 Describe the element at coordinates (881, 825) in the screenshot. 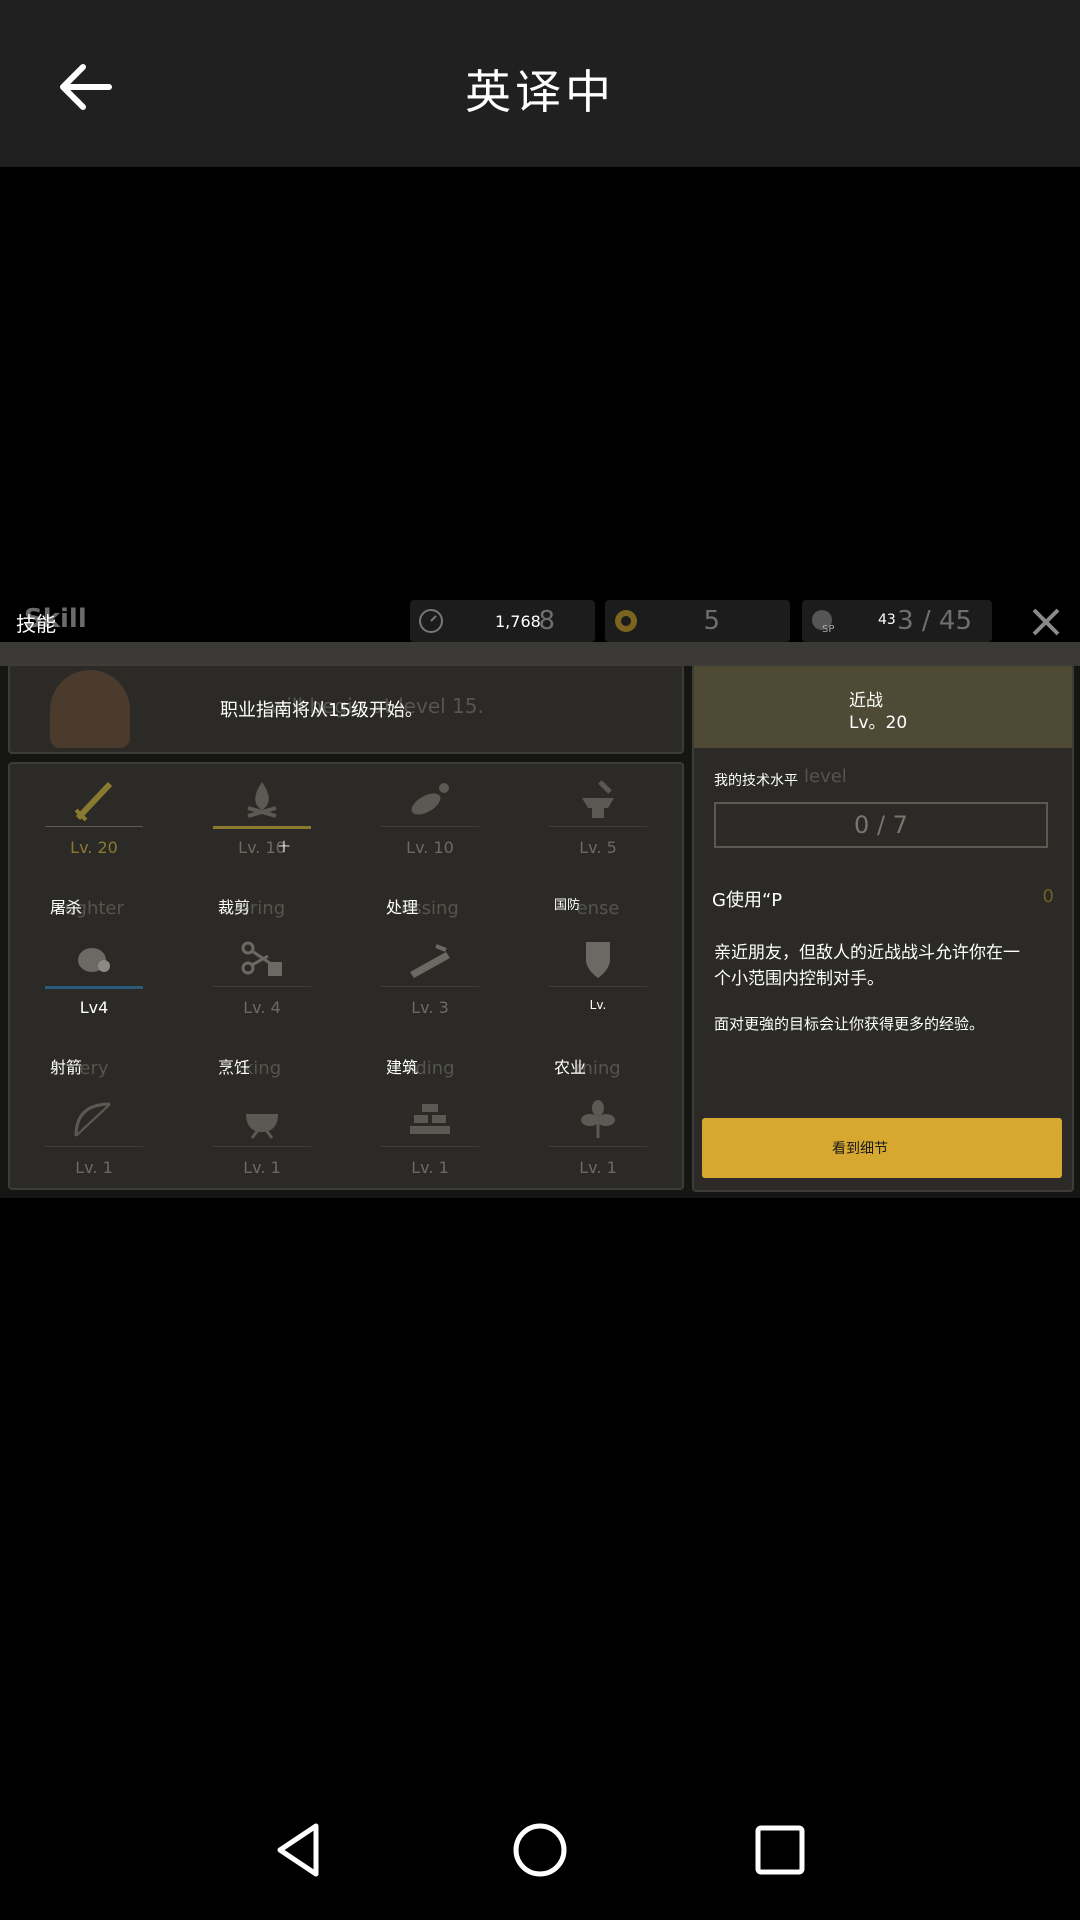

I see `my-skill-level-value: 0 / 7` at that location.